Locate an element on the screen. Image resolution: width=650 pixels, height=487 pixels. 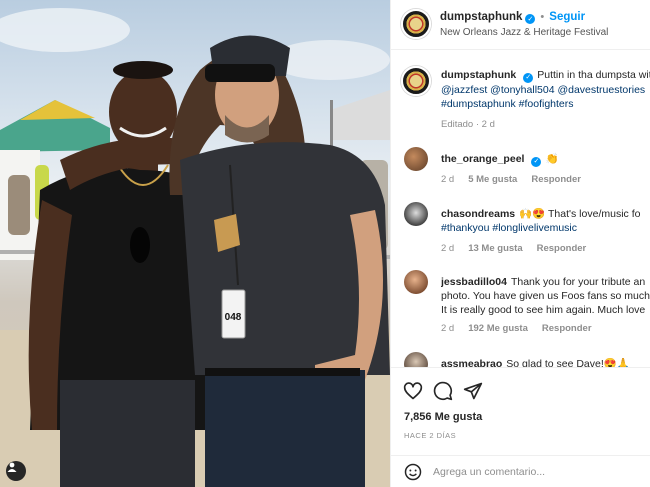
emoji-icon is located at coordinates (413, 472).